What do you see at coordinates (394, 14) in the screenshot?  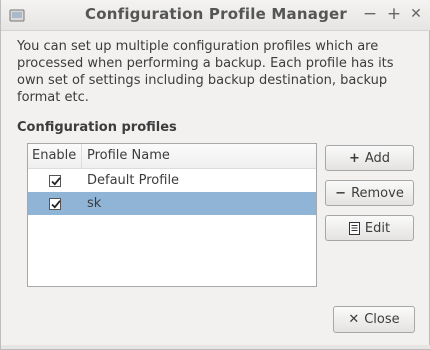 I see `maximize-button: +` at bounding box center [394, 14].